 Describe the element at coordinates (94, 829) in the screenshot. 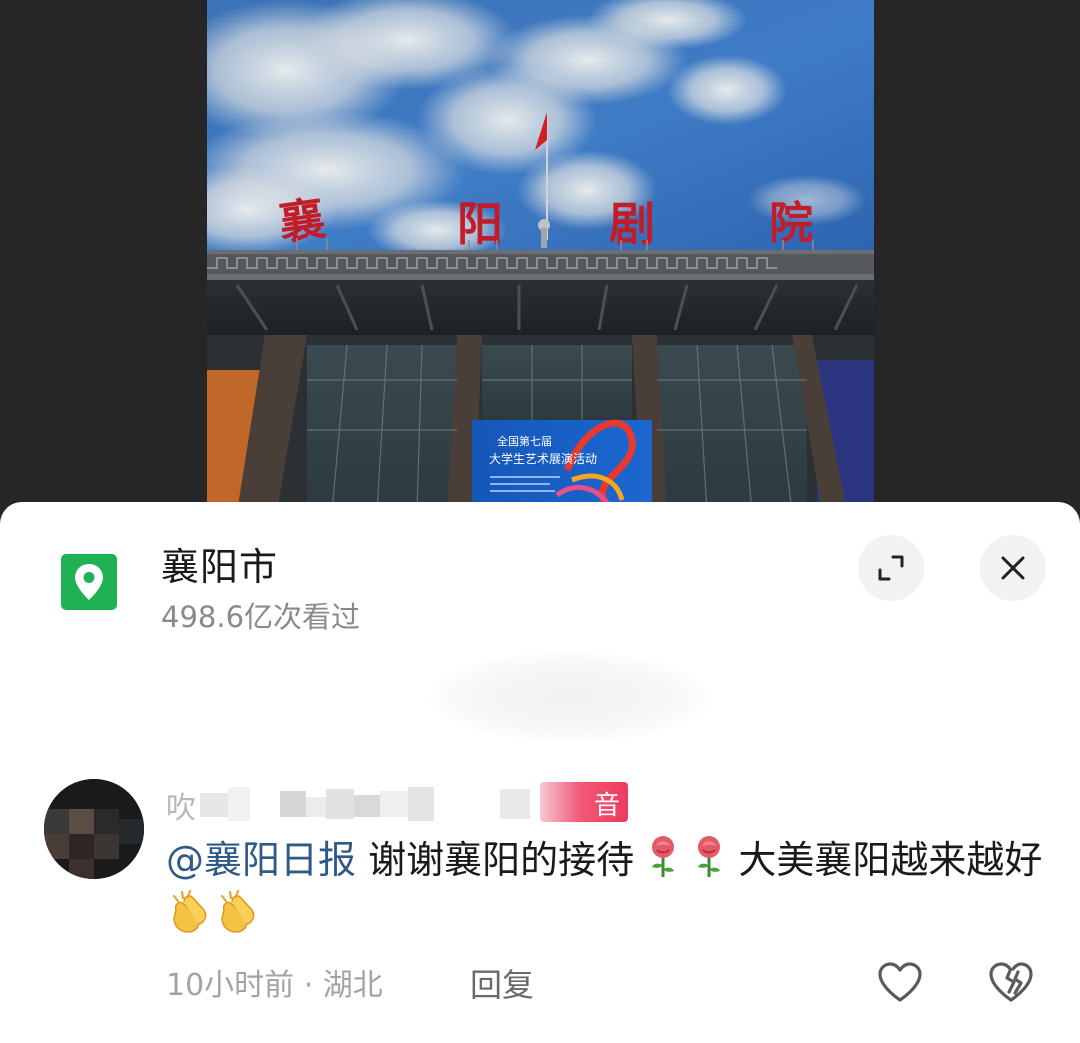

I see `commenter-avatar` at that location.